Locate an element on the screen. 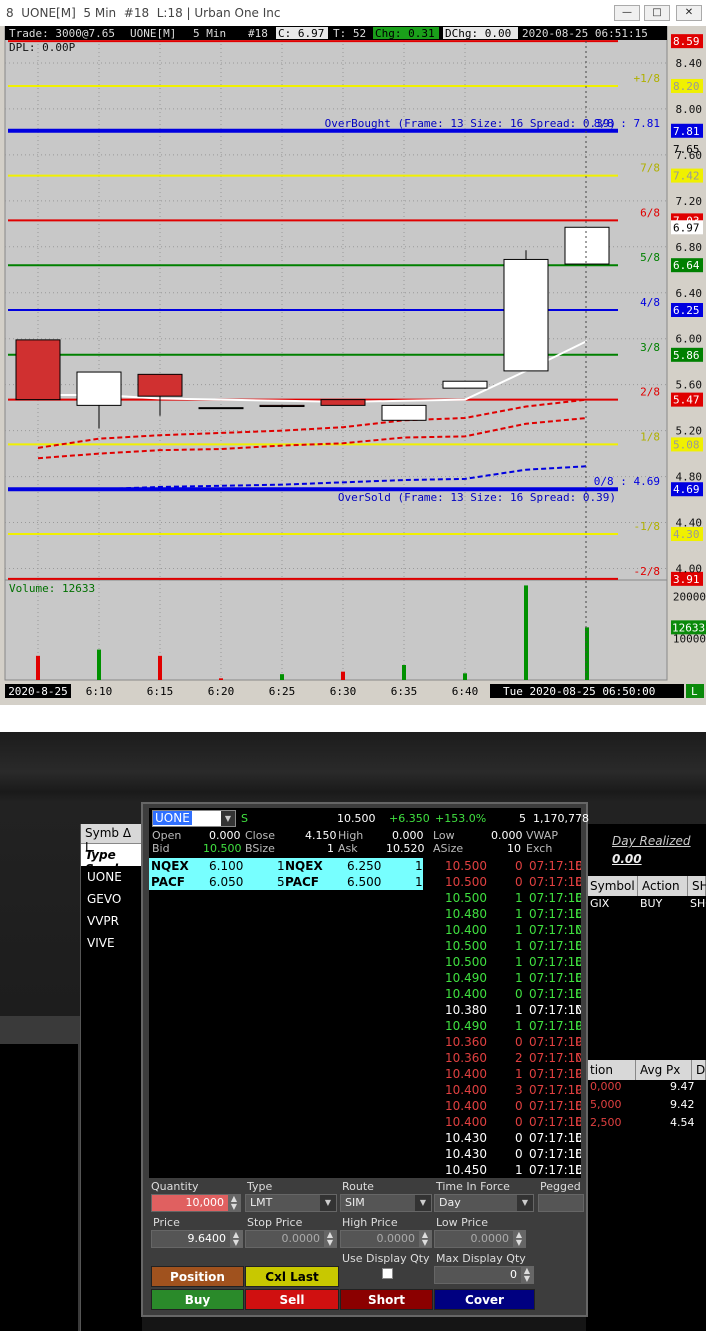 Image resolution: width=706 pixels, height=1331 pixels. col-avgpx-header: Avg Px is located at coordinates (664, 1070).